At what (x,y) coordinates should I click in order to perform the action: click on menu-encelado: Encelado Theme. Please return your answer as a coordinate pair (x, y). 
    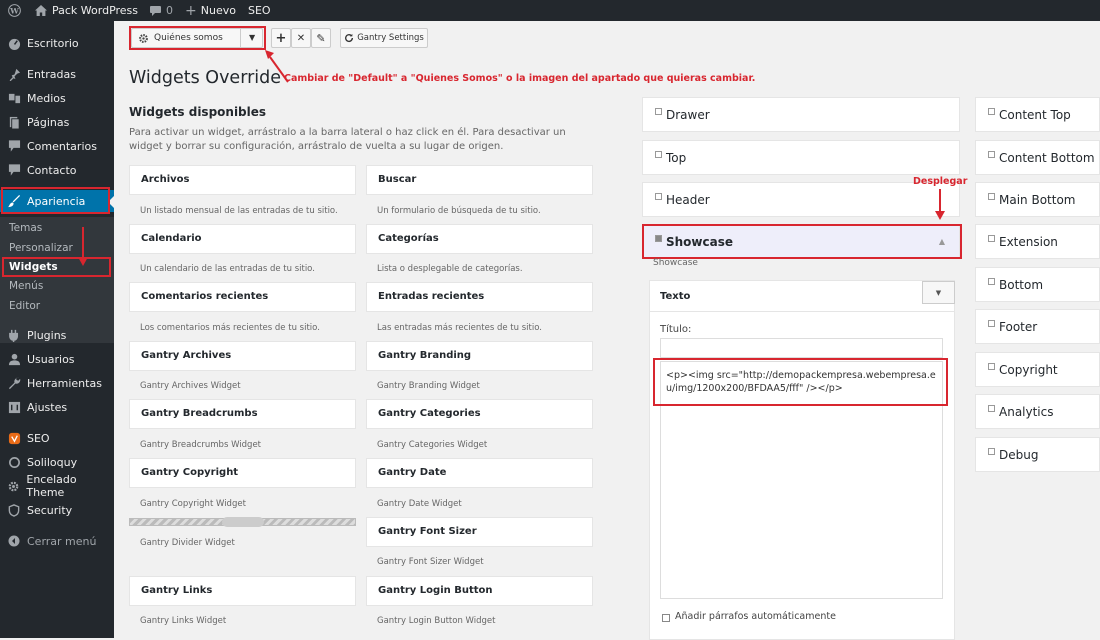
    Looking at the image, I should click on (57, 486).